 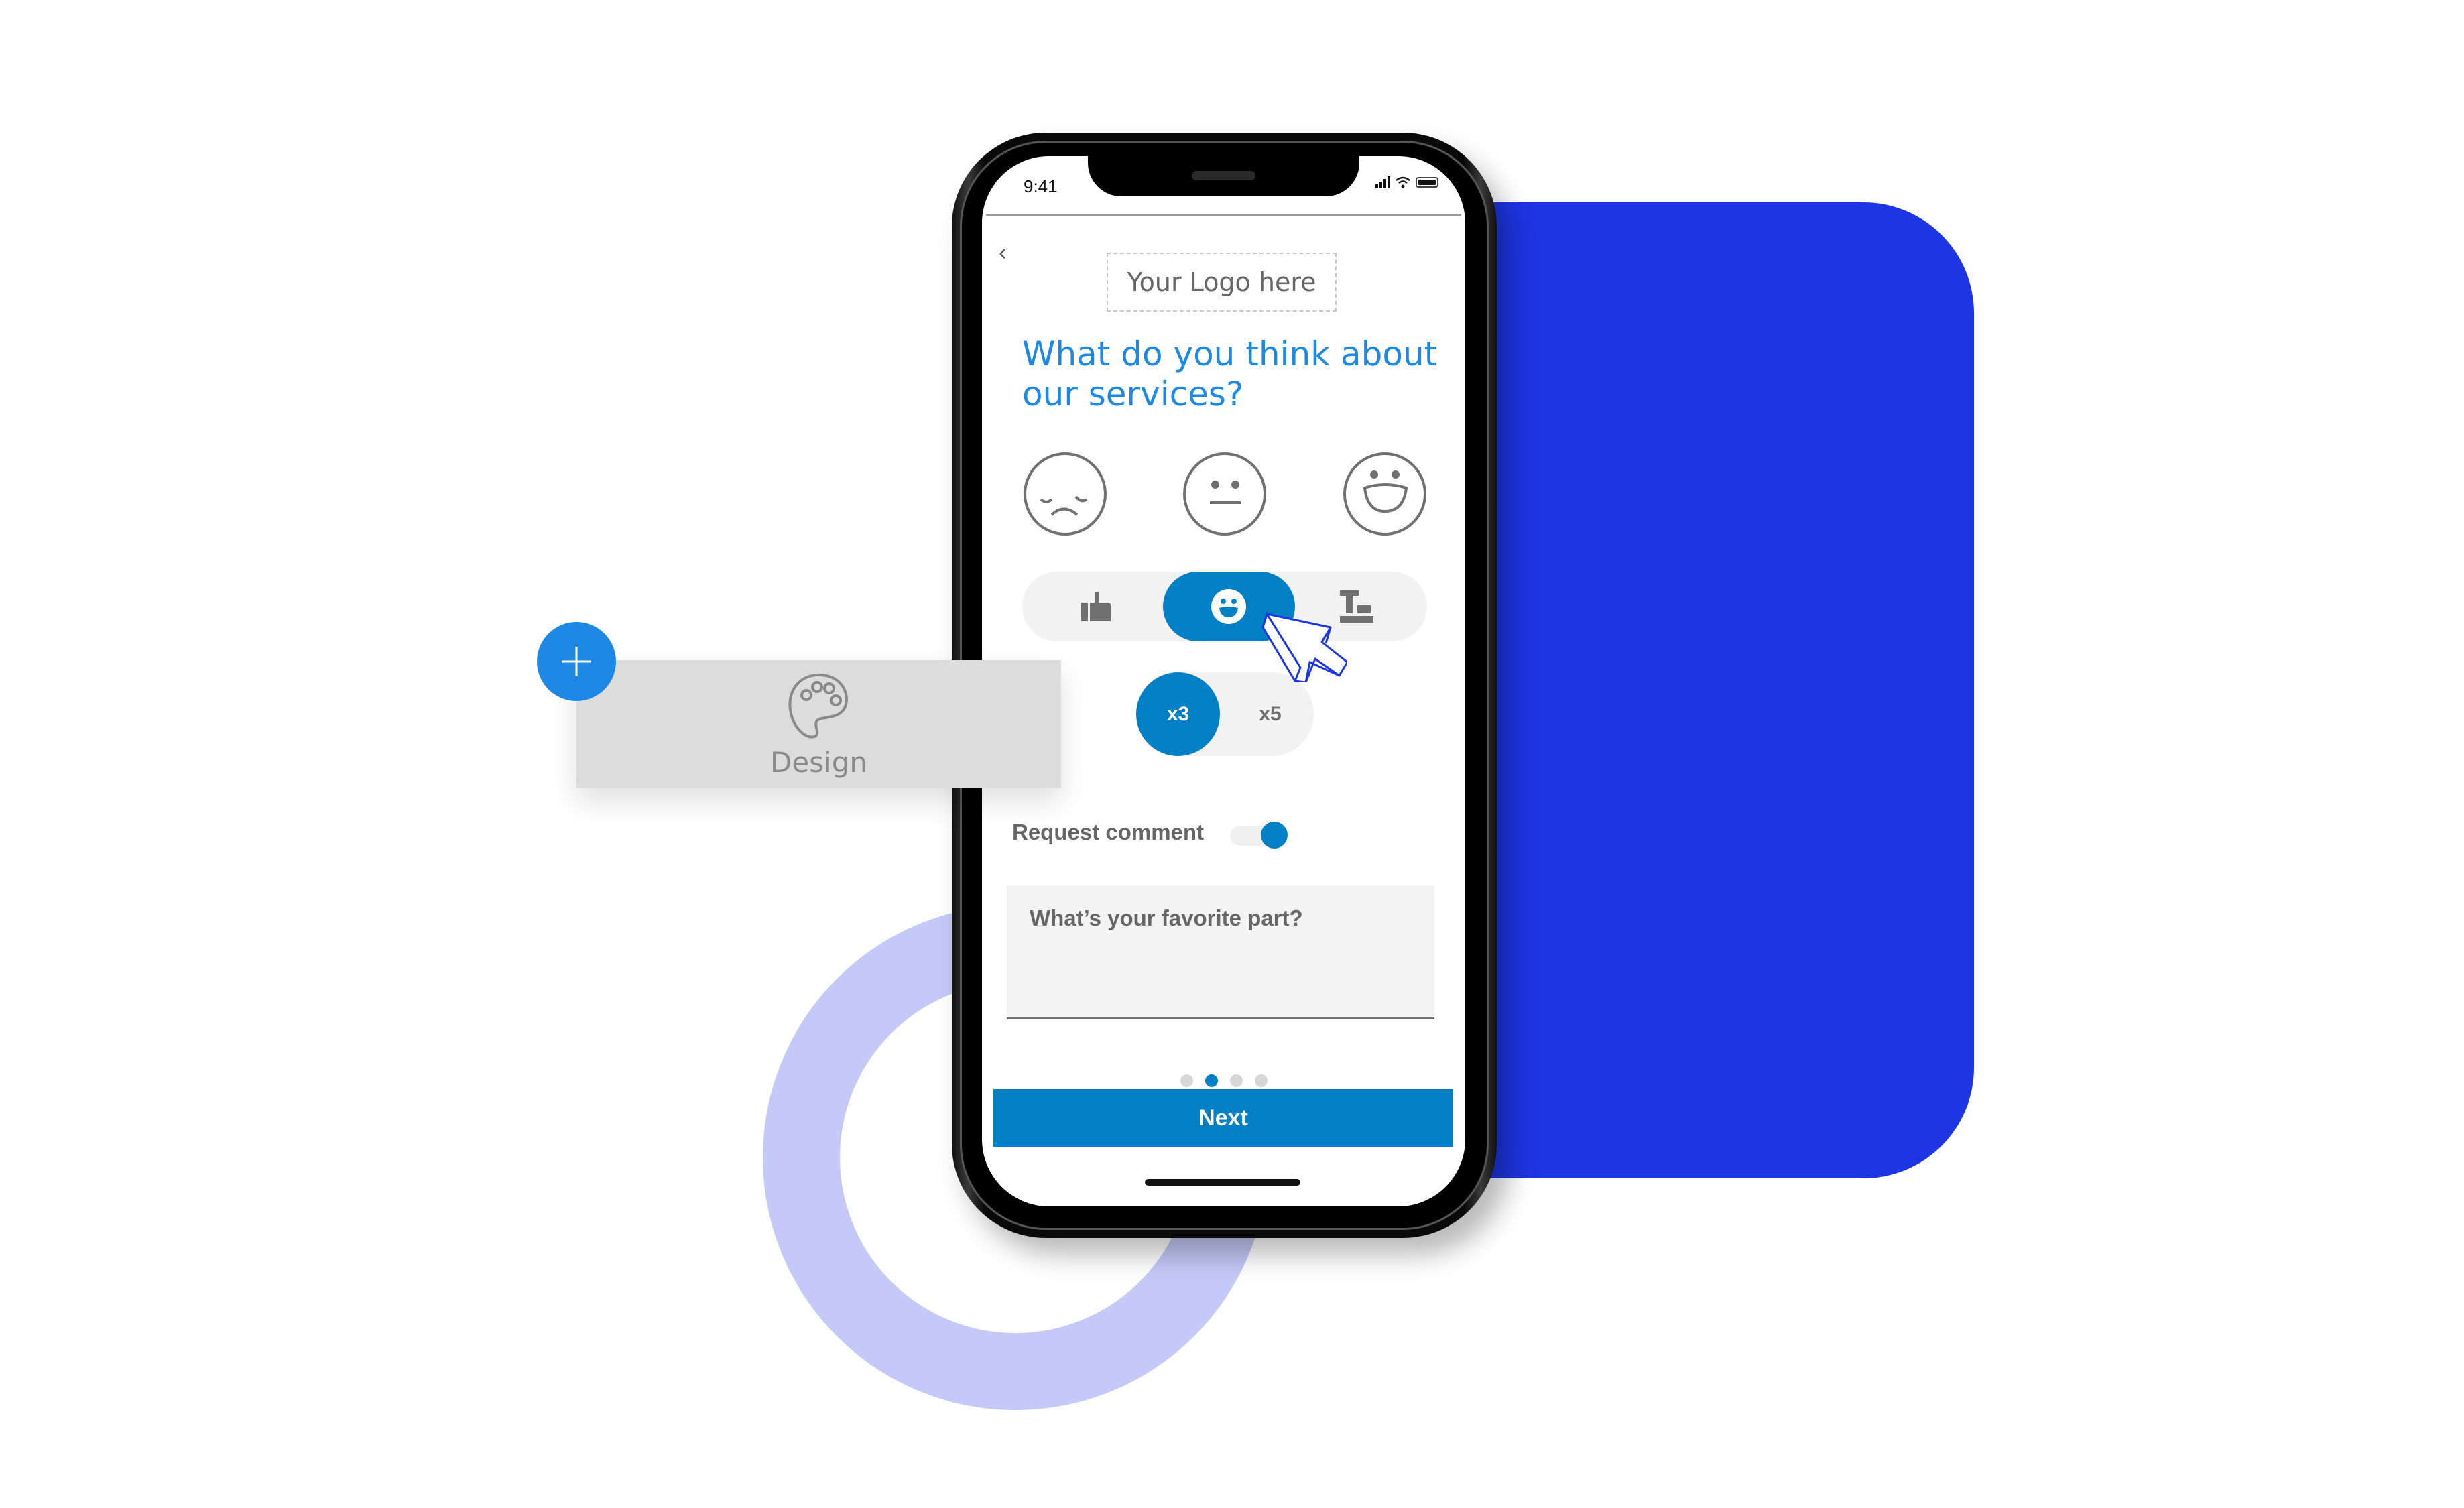 I want to click on signal-icon, so click(x=1382, y=182).